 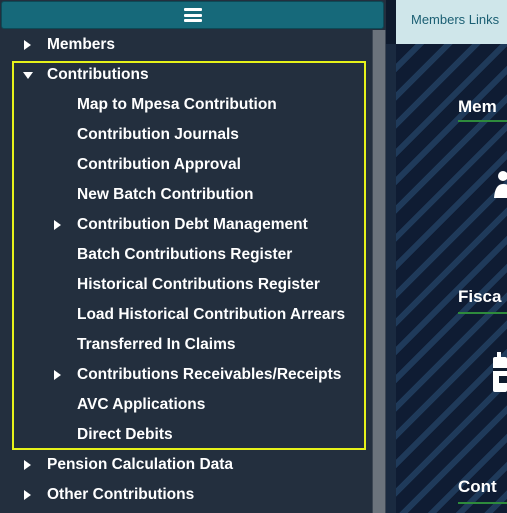 I want to click on sidebar-item-label: Contributions Receivables/Receipts, so click(x=209, y=374).